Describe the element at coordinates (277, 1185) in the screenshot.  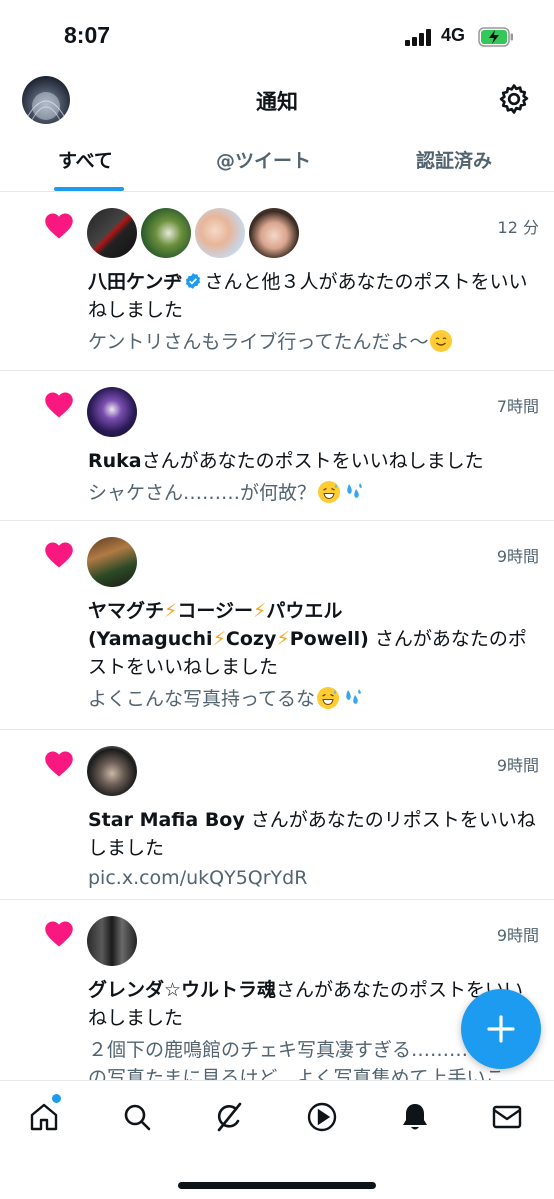
I see `home-indicator` at that location.